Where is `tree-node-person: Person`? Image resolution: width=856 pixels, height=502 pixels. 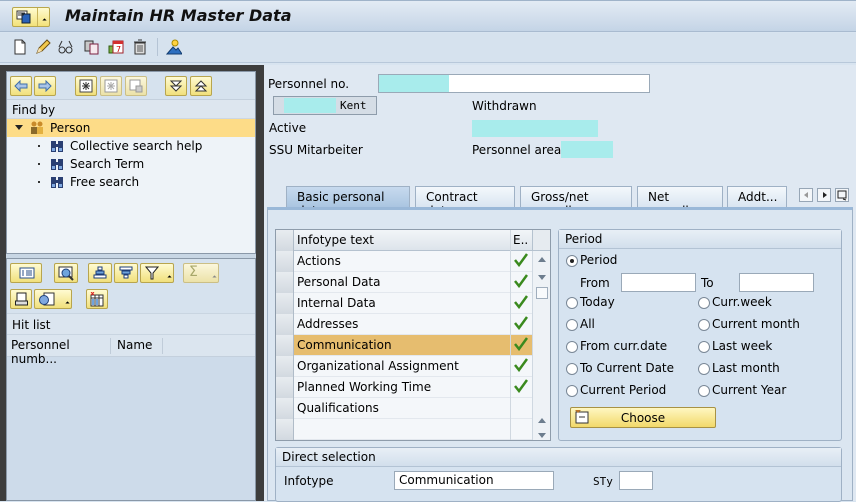
tree-node-person: Person is located at coordinates (131, 128).